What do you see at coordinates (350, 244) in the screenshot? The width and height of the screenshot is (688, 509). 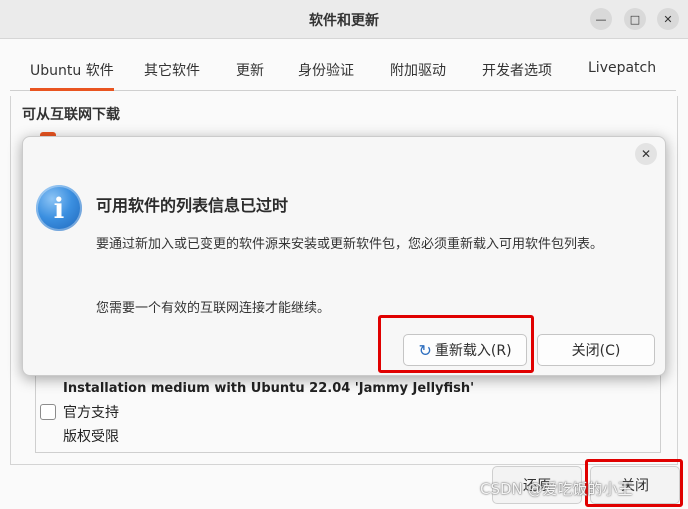 I see `dialog-message: 要通过新加入或已变更的软件源来安装或更新软件包，您必须重新载入可用软件包列表。` at bounding box center [350, 244].